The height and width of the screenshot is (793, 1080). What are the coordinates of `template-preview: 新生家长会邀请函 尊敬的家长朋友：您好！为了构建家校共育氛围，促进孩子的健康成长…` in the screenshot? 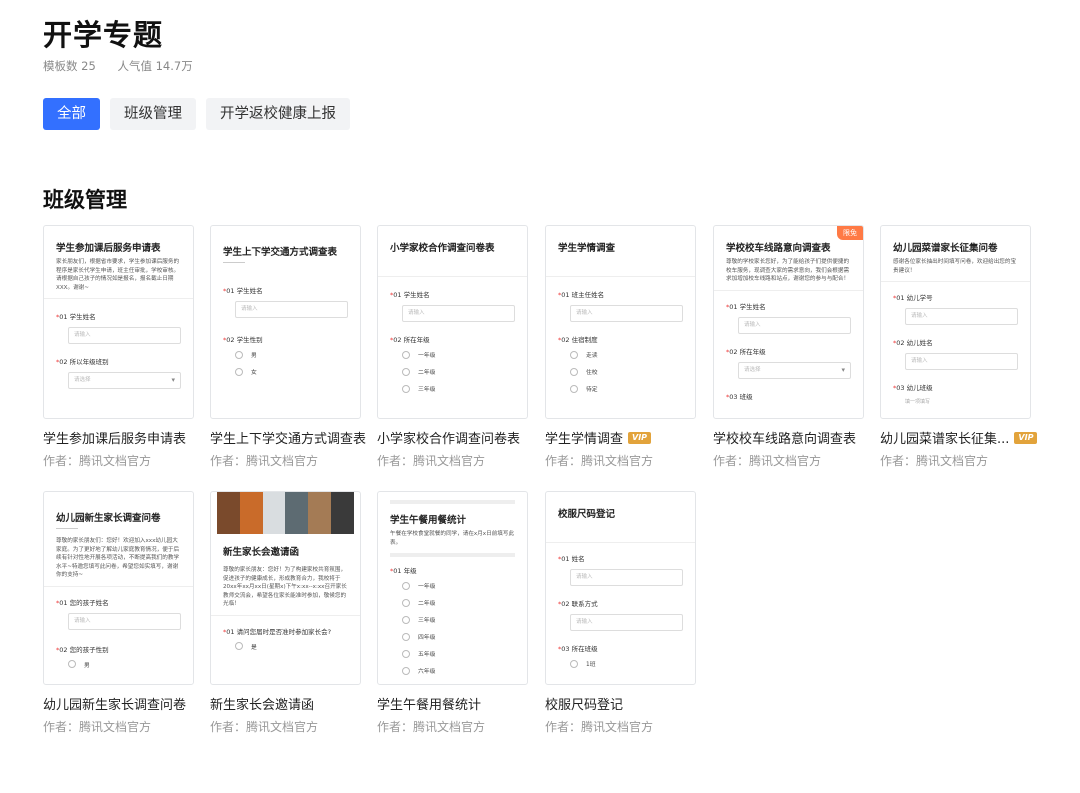 It's located at (285, 588).